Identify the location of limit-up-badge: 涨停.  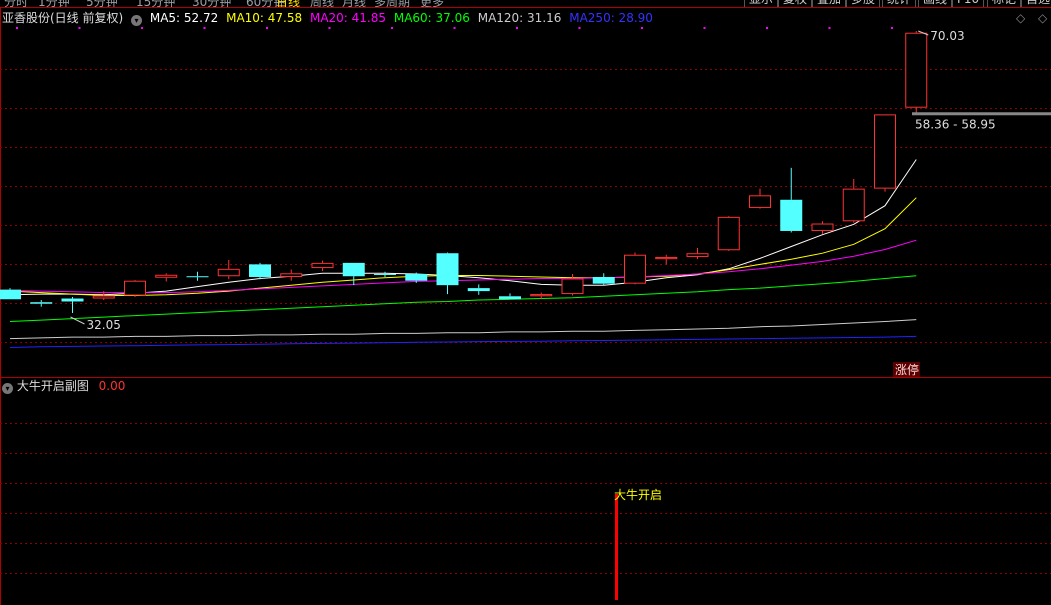
(907, 369).